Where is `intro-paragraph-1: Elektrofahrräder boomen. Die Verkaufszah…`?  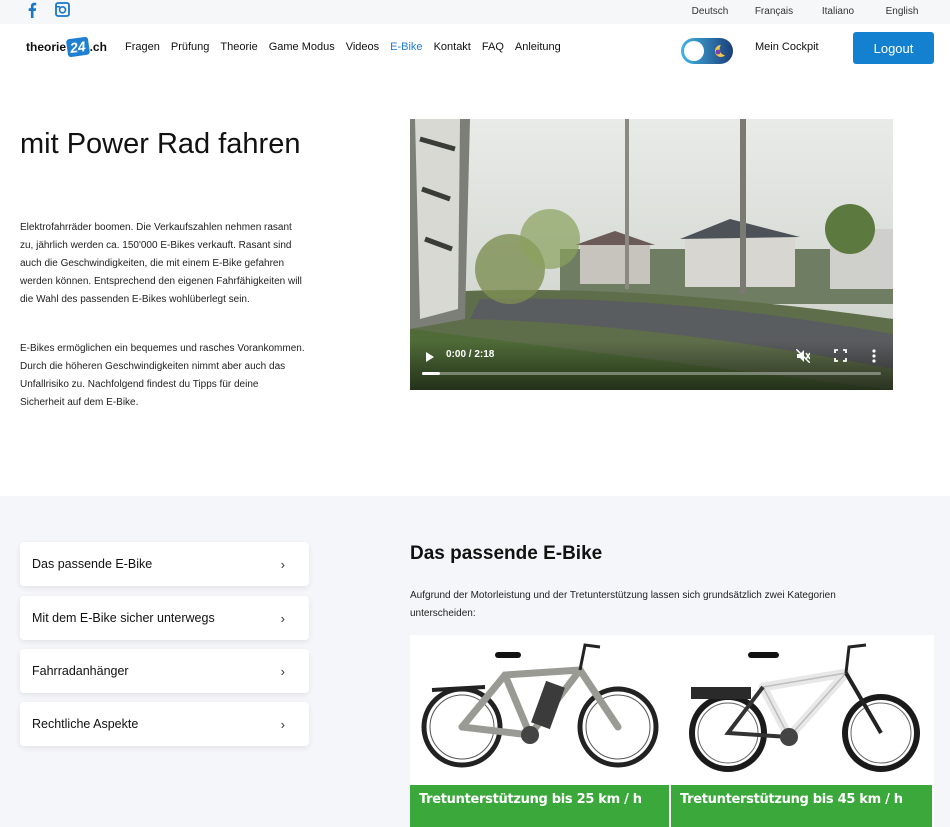
intro-paragraph-1: Elektrofahrräder boomen. Die Verkaufszah… is located at coordinates (161, 263).